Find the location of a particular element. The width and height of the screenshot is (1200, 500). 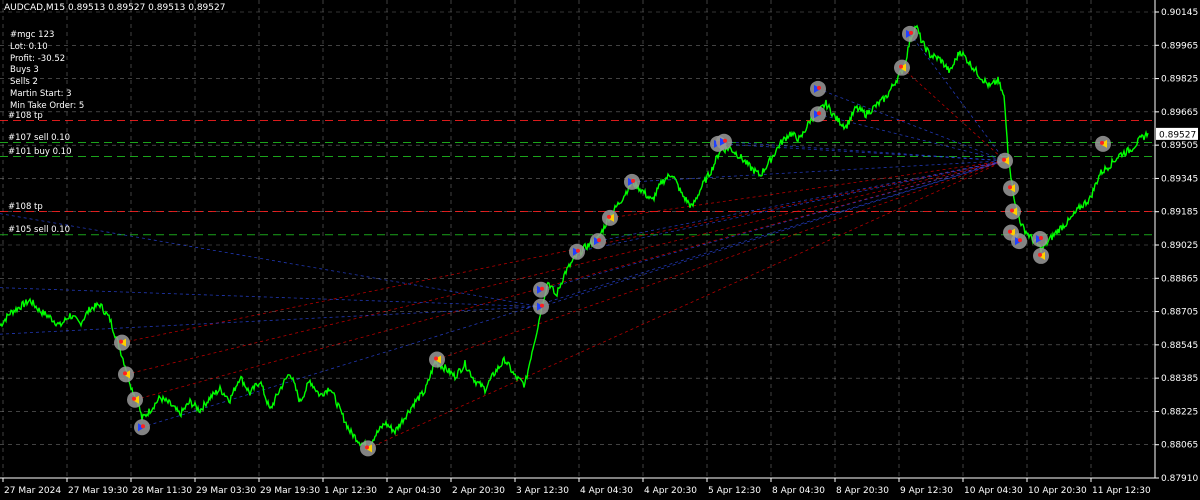

y-tick-label: 0.88705 is located at coordinates (1179, 313).